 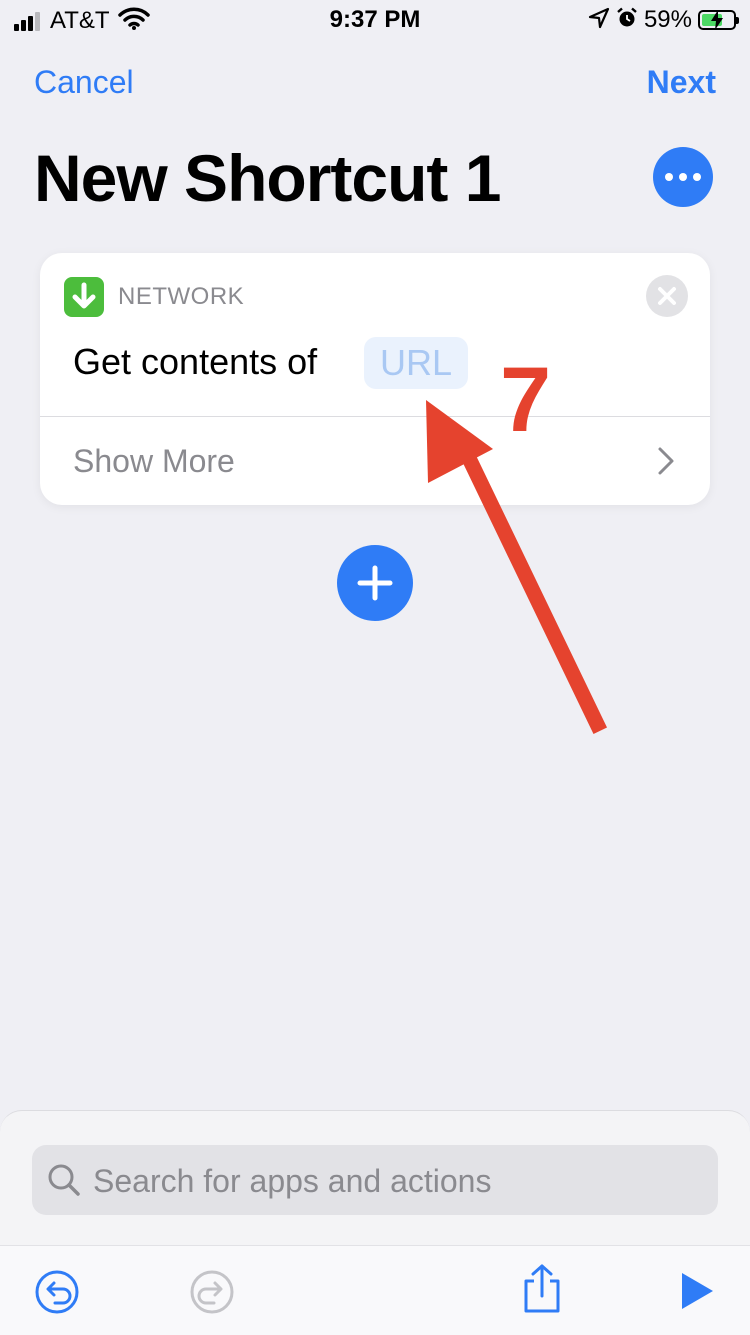 What do you see at coordinates (292, 1181) in the screenshot?
I see `search-placeholder: Search for apps and actions` at bounding box center [292, 1181].